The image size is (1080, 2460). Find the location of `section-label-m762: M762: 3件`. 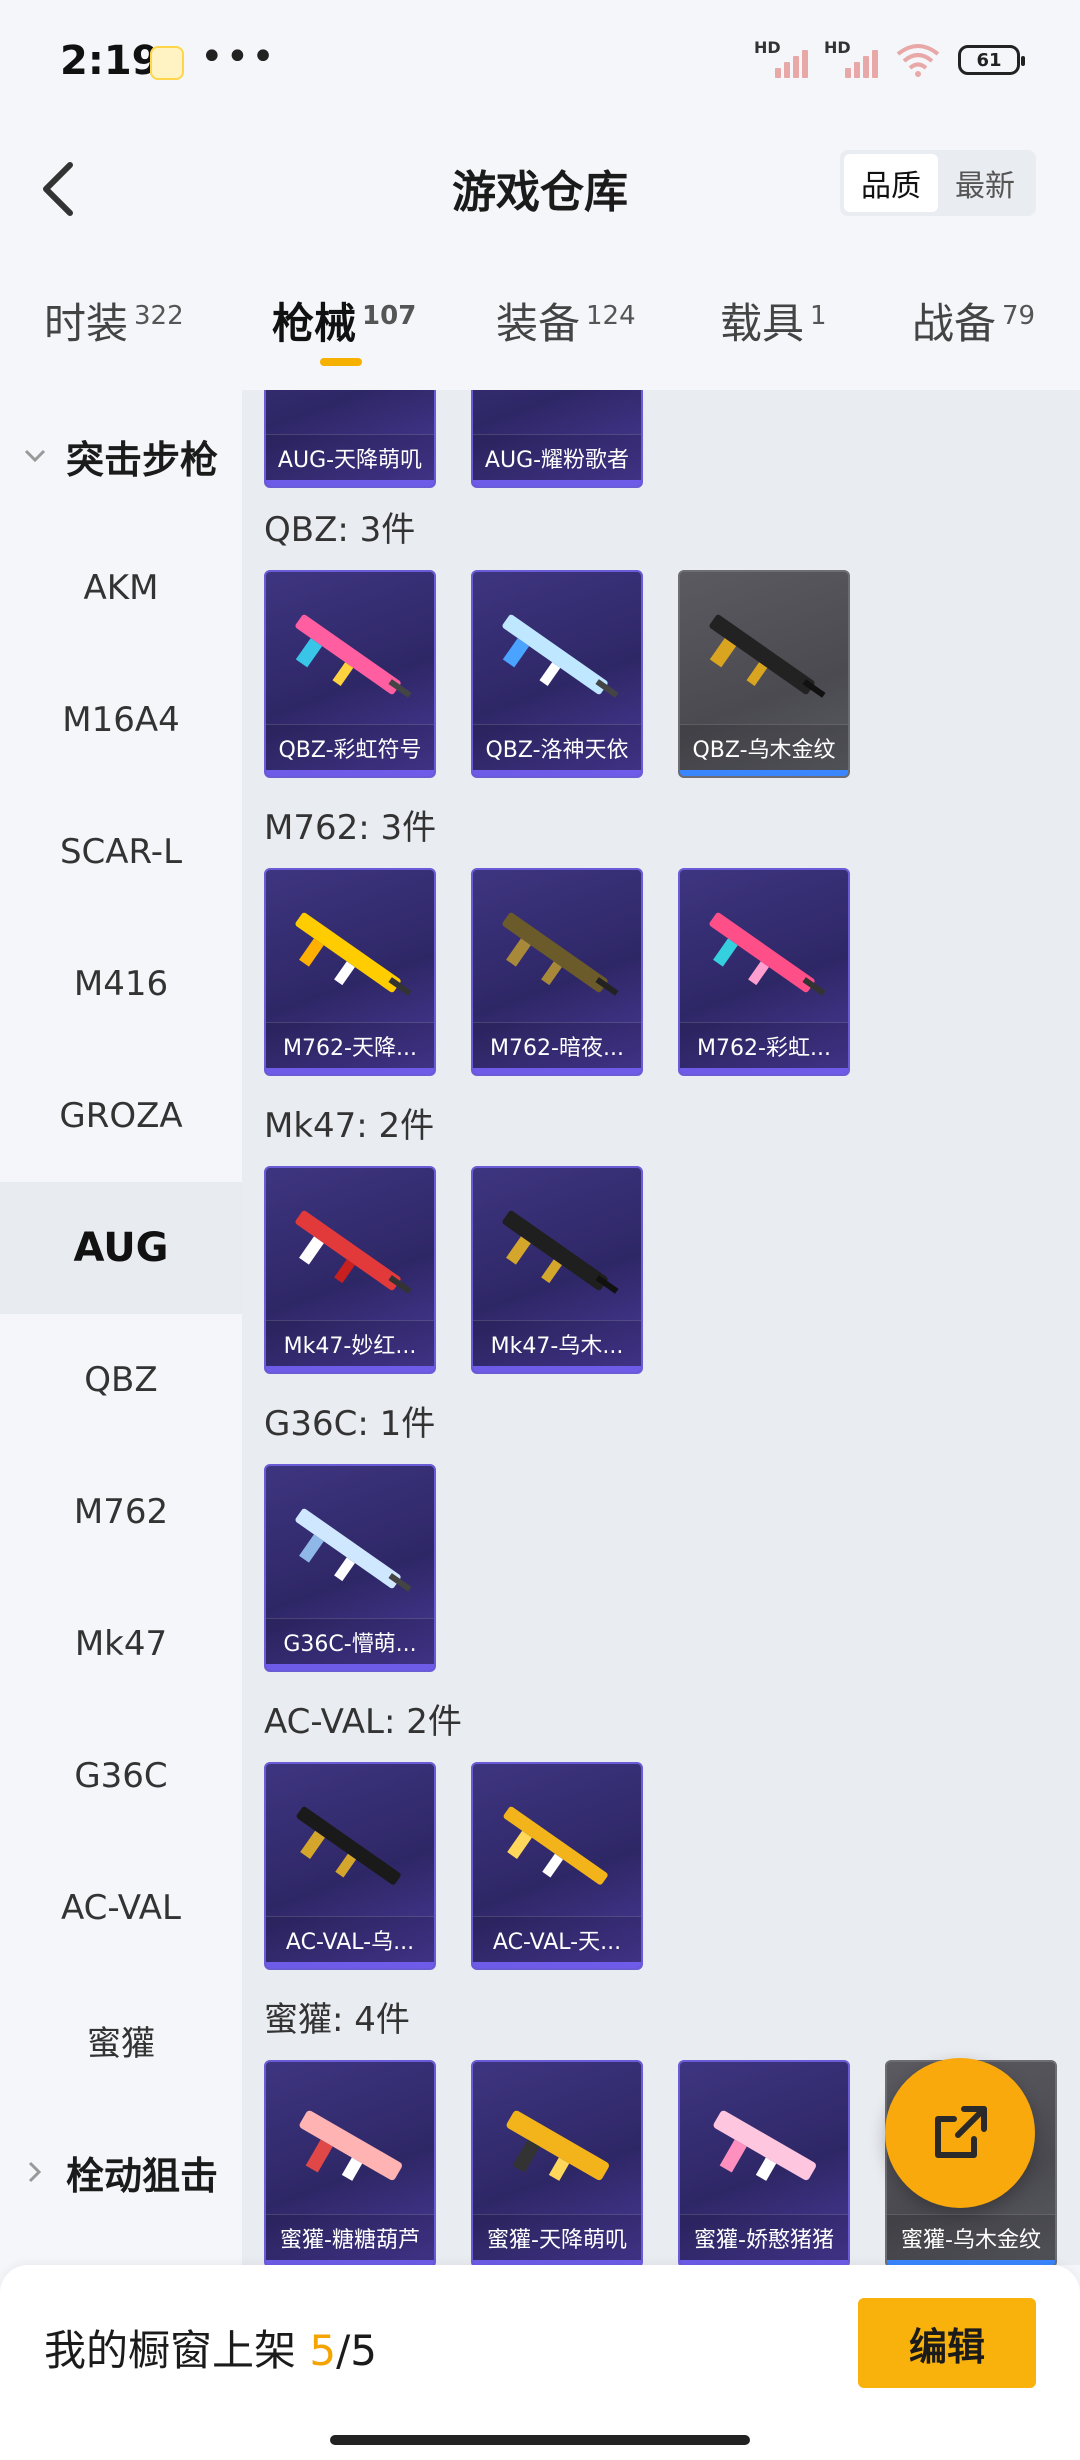

section-label-m762: M762: 3件 is located at coordinates (350, 828).